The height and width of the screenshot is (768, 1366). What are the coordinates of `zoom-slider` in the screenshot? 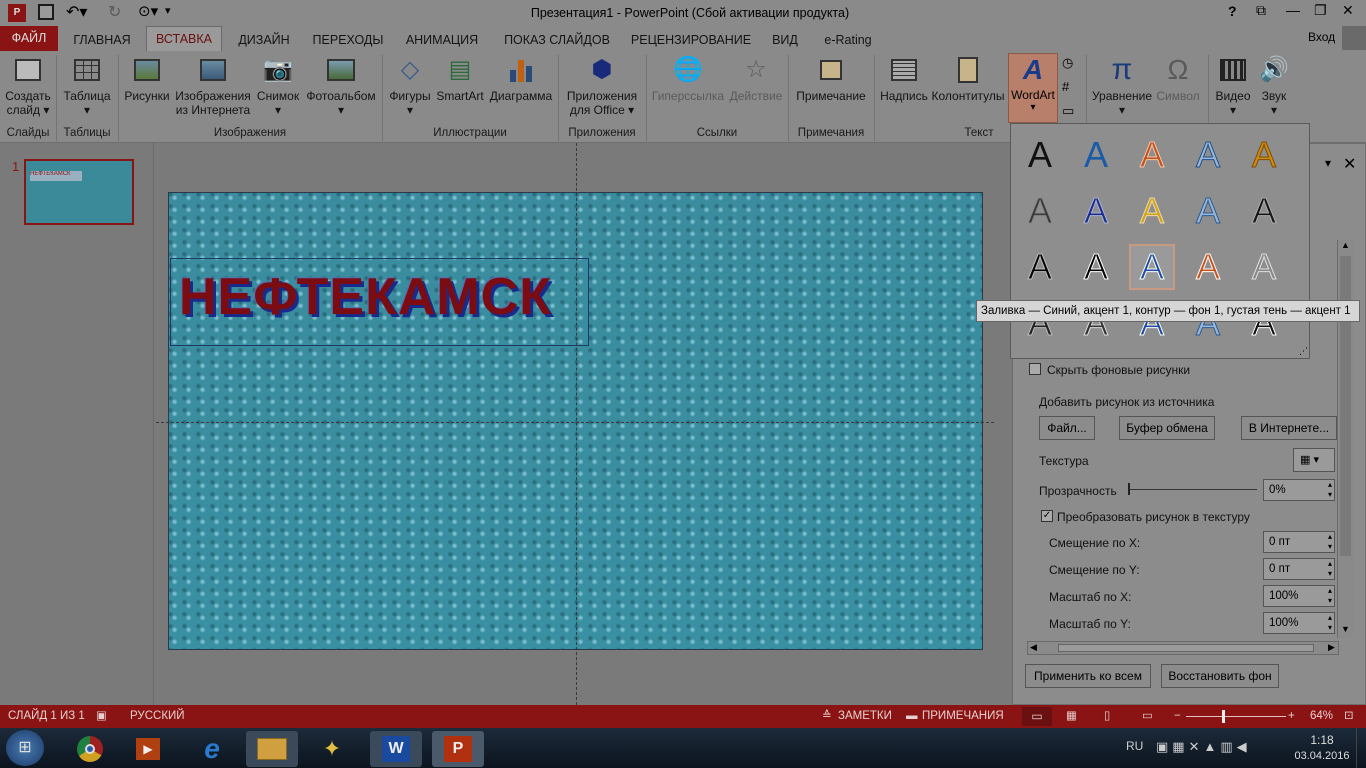 It's located at (1236, 716).